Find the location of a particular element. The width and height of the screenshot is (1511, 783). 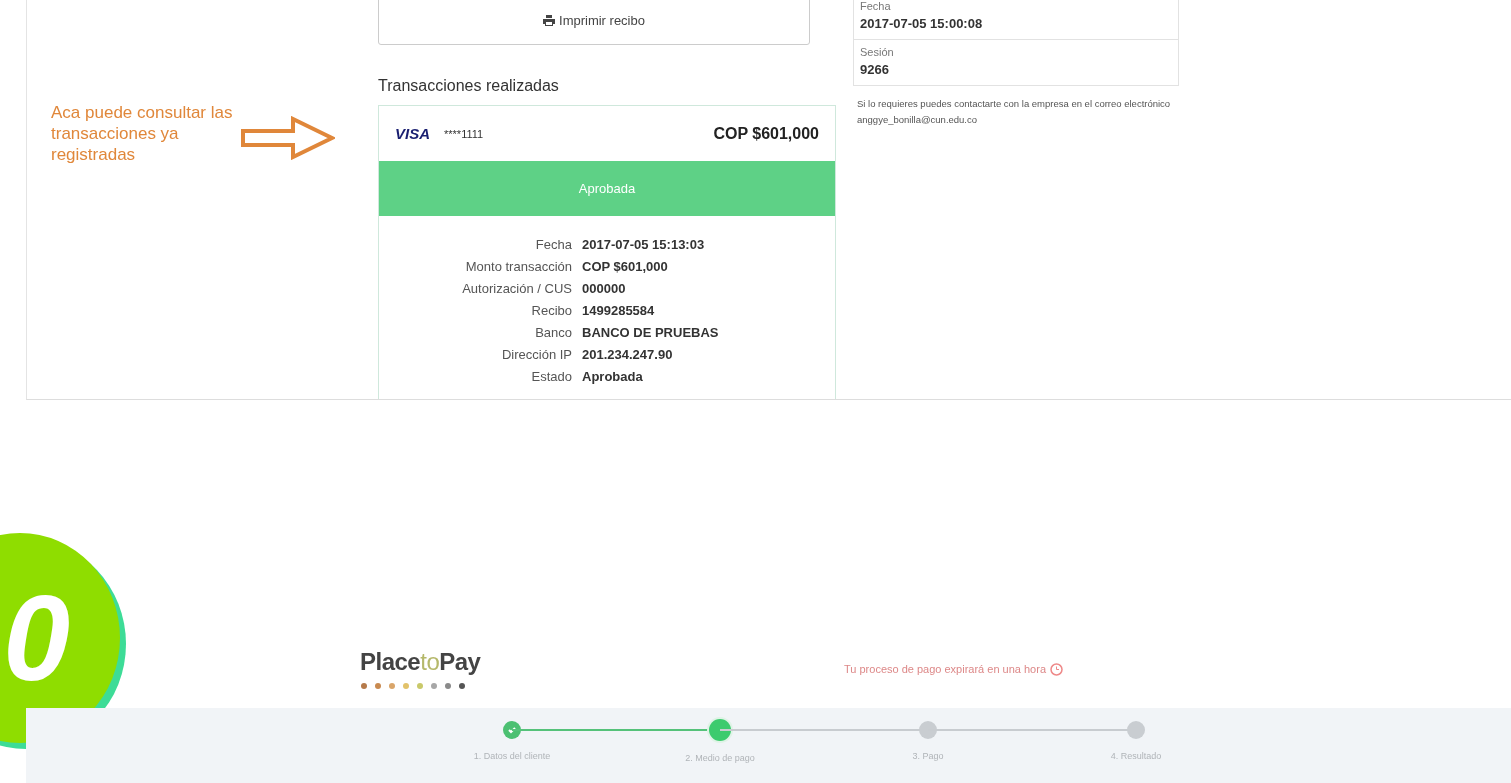

detail-value: Aprobada is located at coordinates (613, 377).